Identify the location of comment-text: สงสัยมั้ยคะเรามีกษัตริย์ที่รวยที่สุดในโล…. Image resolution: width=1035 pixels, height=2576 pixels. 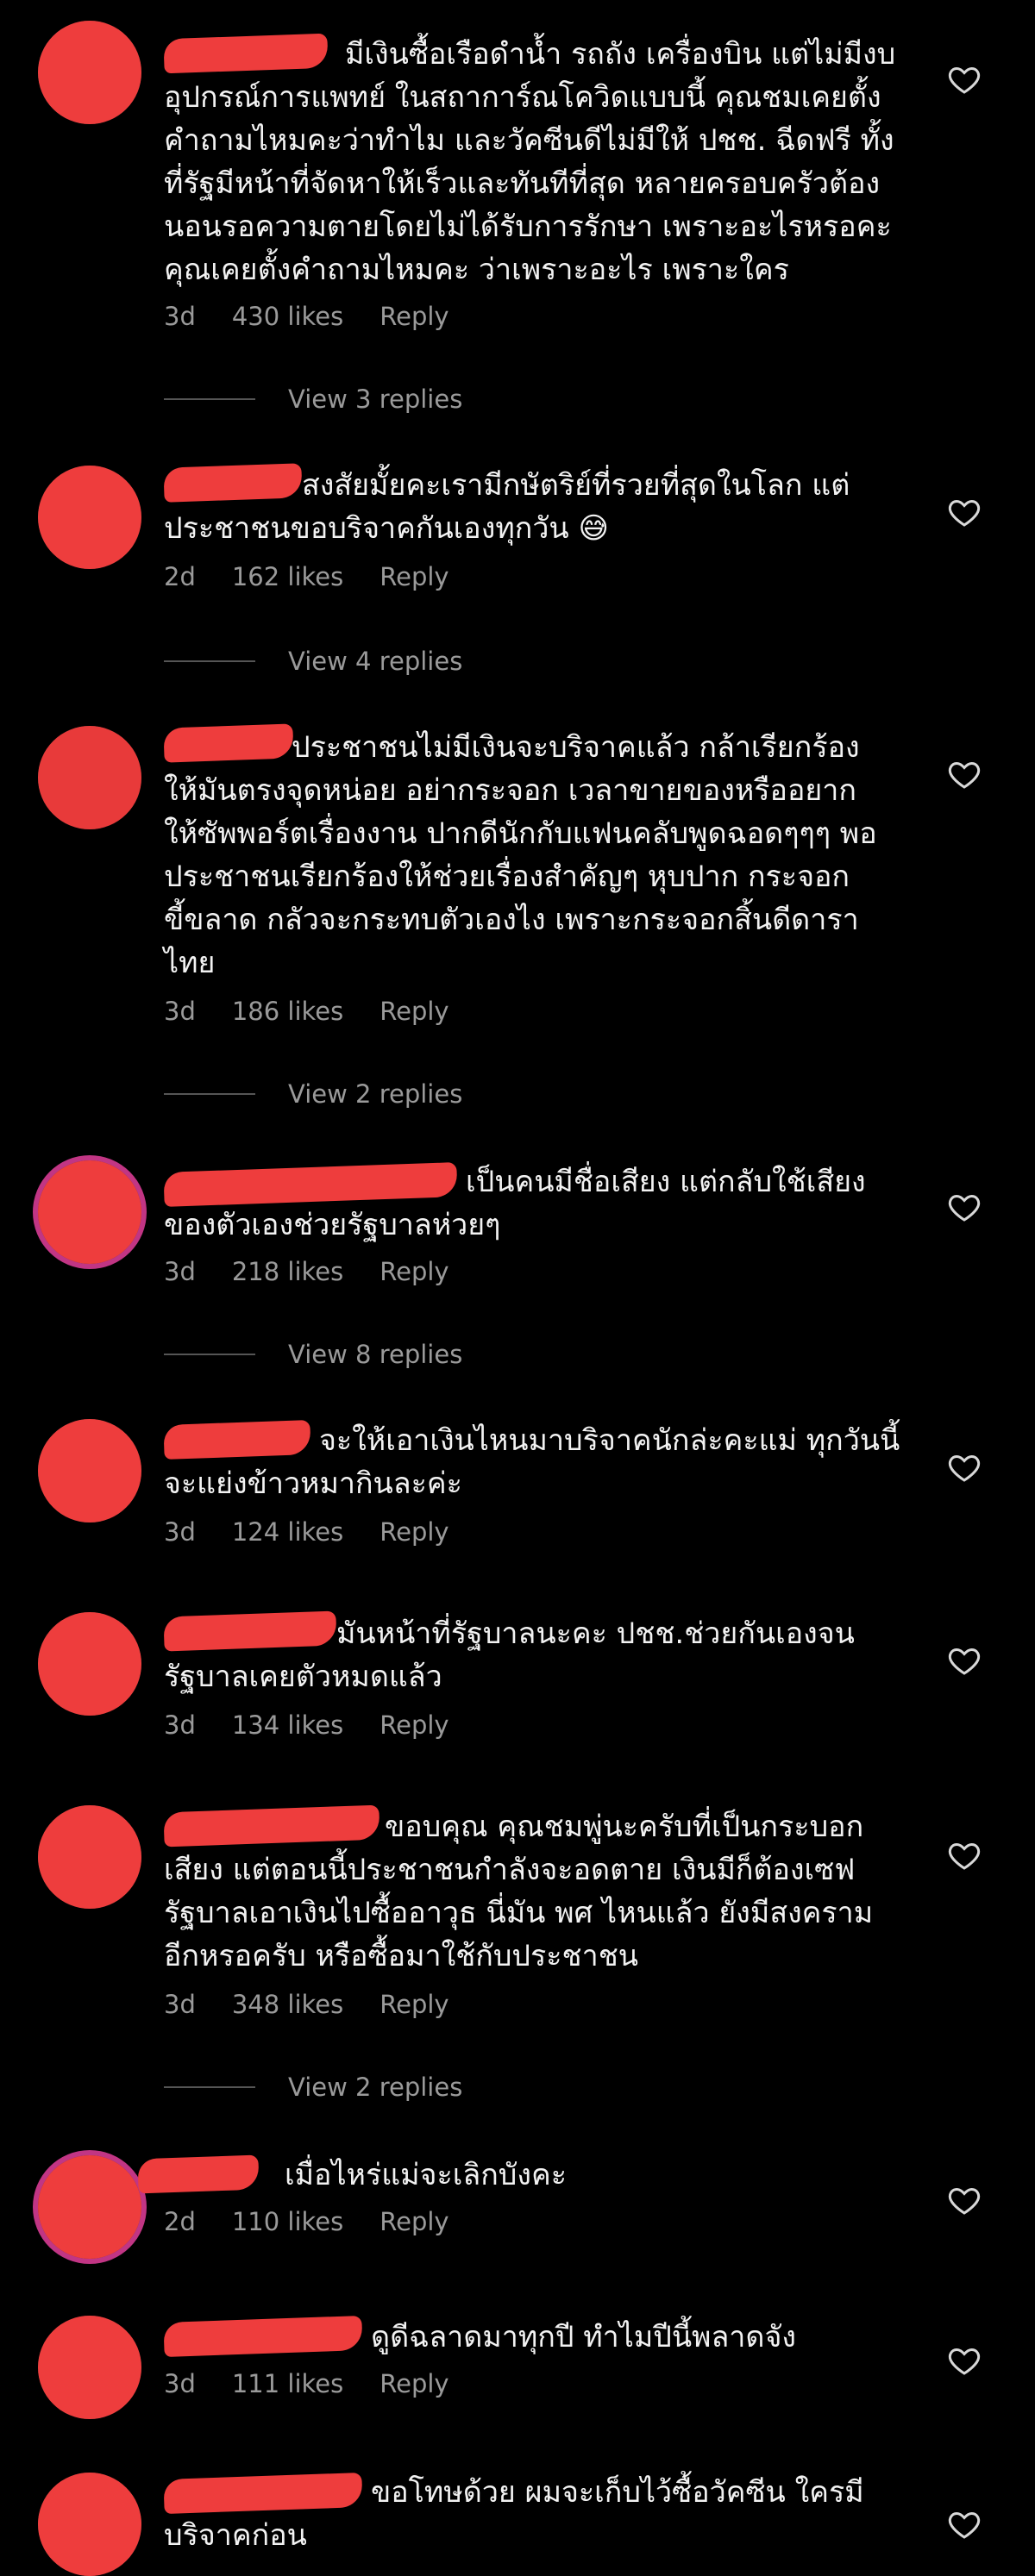
(507, 507).